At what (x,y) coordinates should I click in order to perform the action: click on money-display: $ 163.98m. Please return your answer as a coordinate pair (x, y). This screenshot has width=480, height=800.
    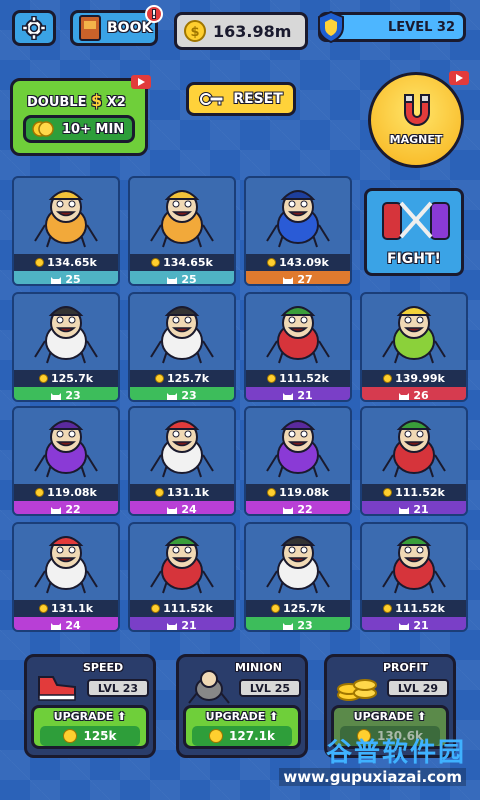
    Looking at the image, I should click on (241, 31).